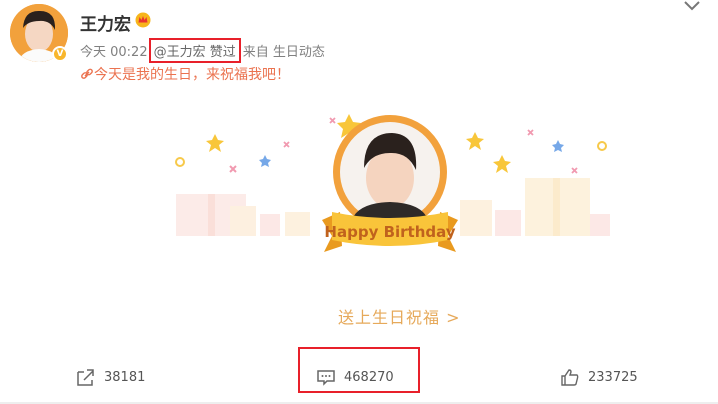 The height and width of the screenshot is (404, 718). What do you see at coordinates (570, 377) in the screenshot?
I see `thumbs-up-icon` at bounding box center [570, 377].